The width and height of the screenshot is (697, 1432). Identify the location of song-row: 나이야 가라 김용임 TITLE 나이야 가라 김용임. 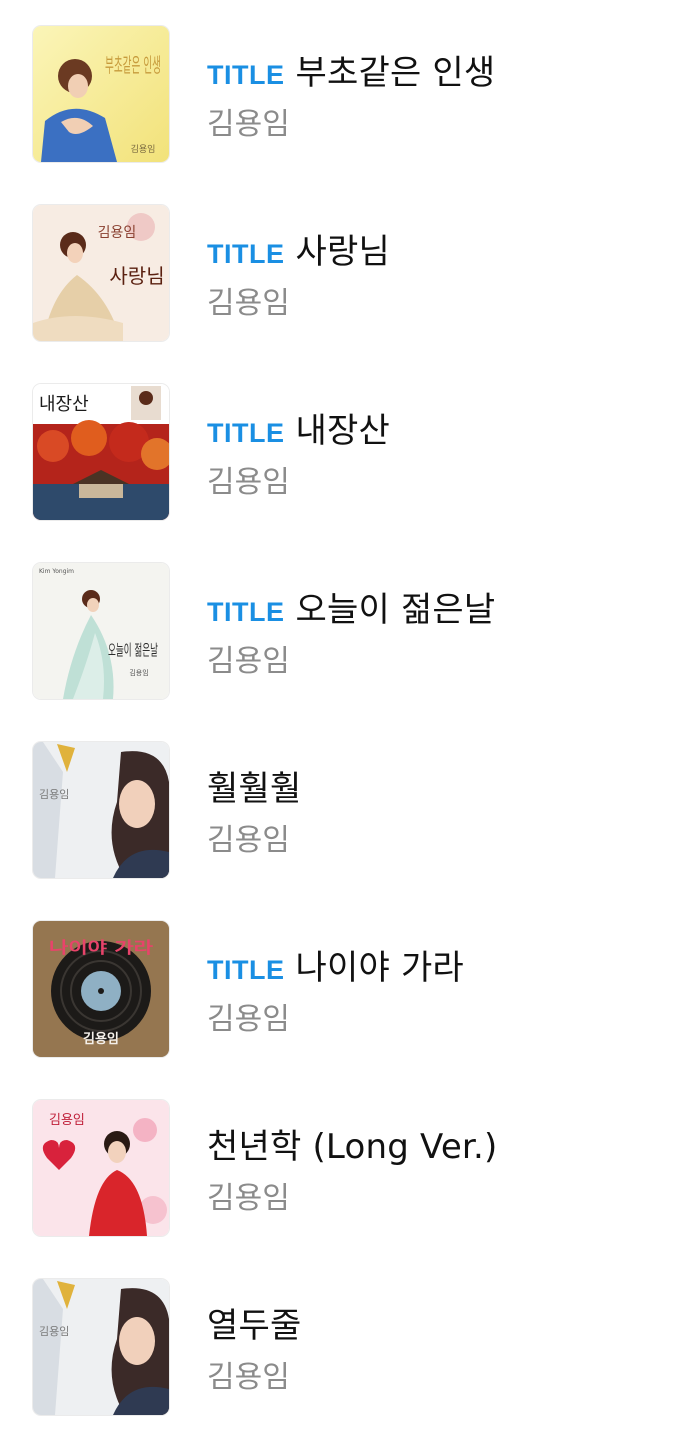
(348, 984).